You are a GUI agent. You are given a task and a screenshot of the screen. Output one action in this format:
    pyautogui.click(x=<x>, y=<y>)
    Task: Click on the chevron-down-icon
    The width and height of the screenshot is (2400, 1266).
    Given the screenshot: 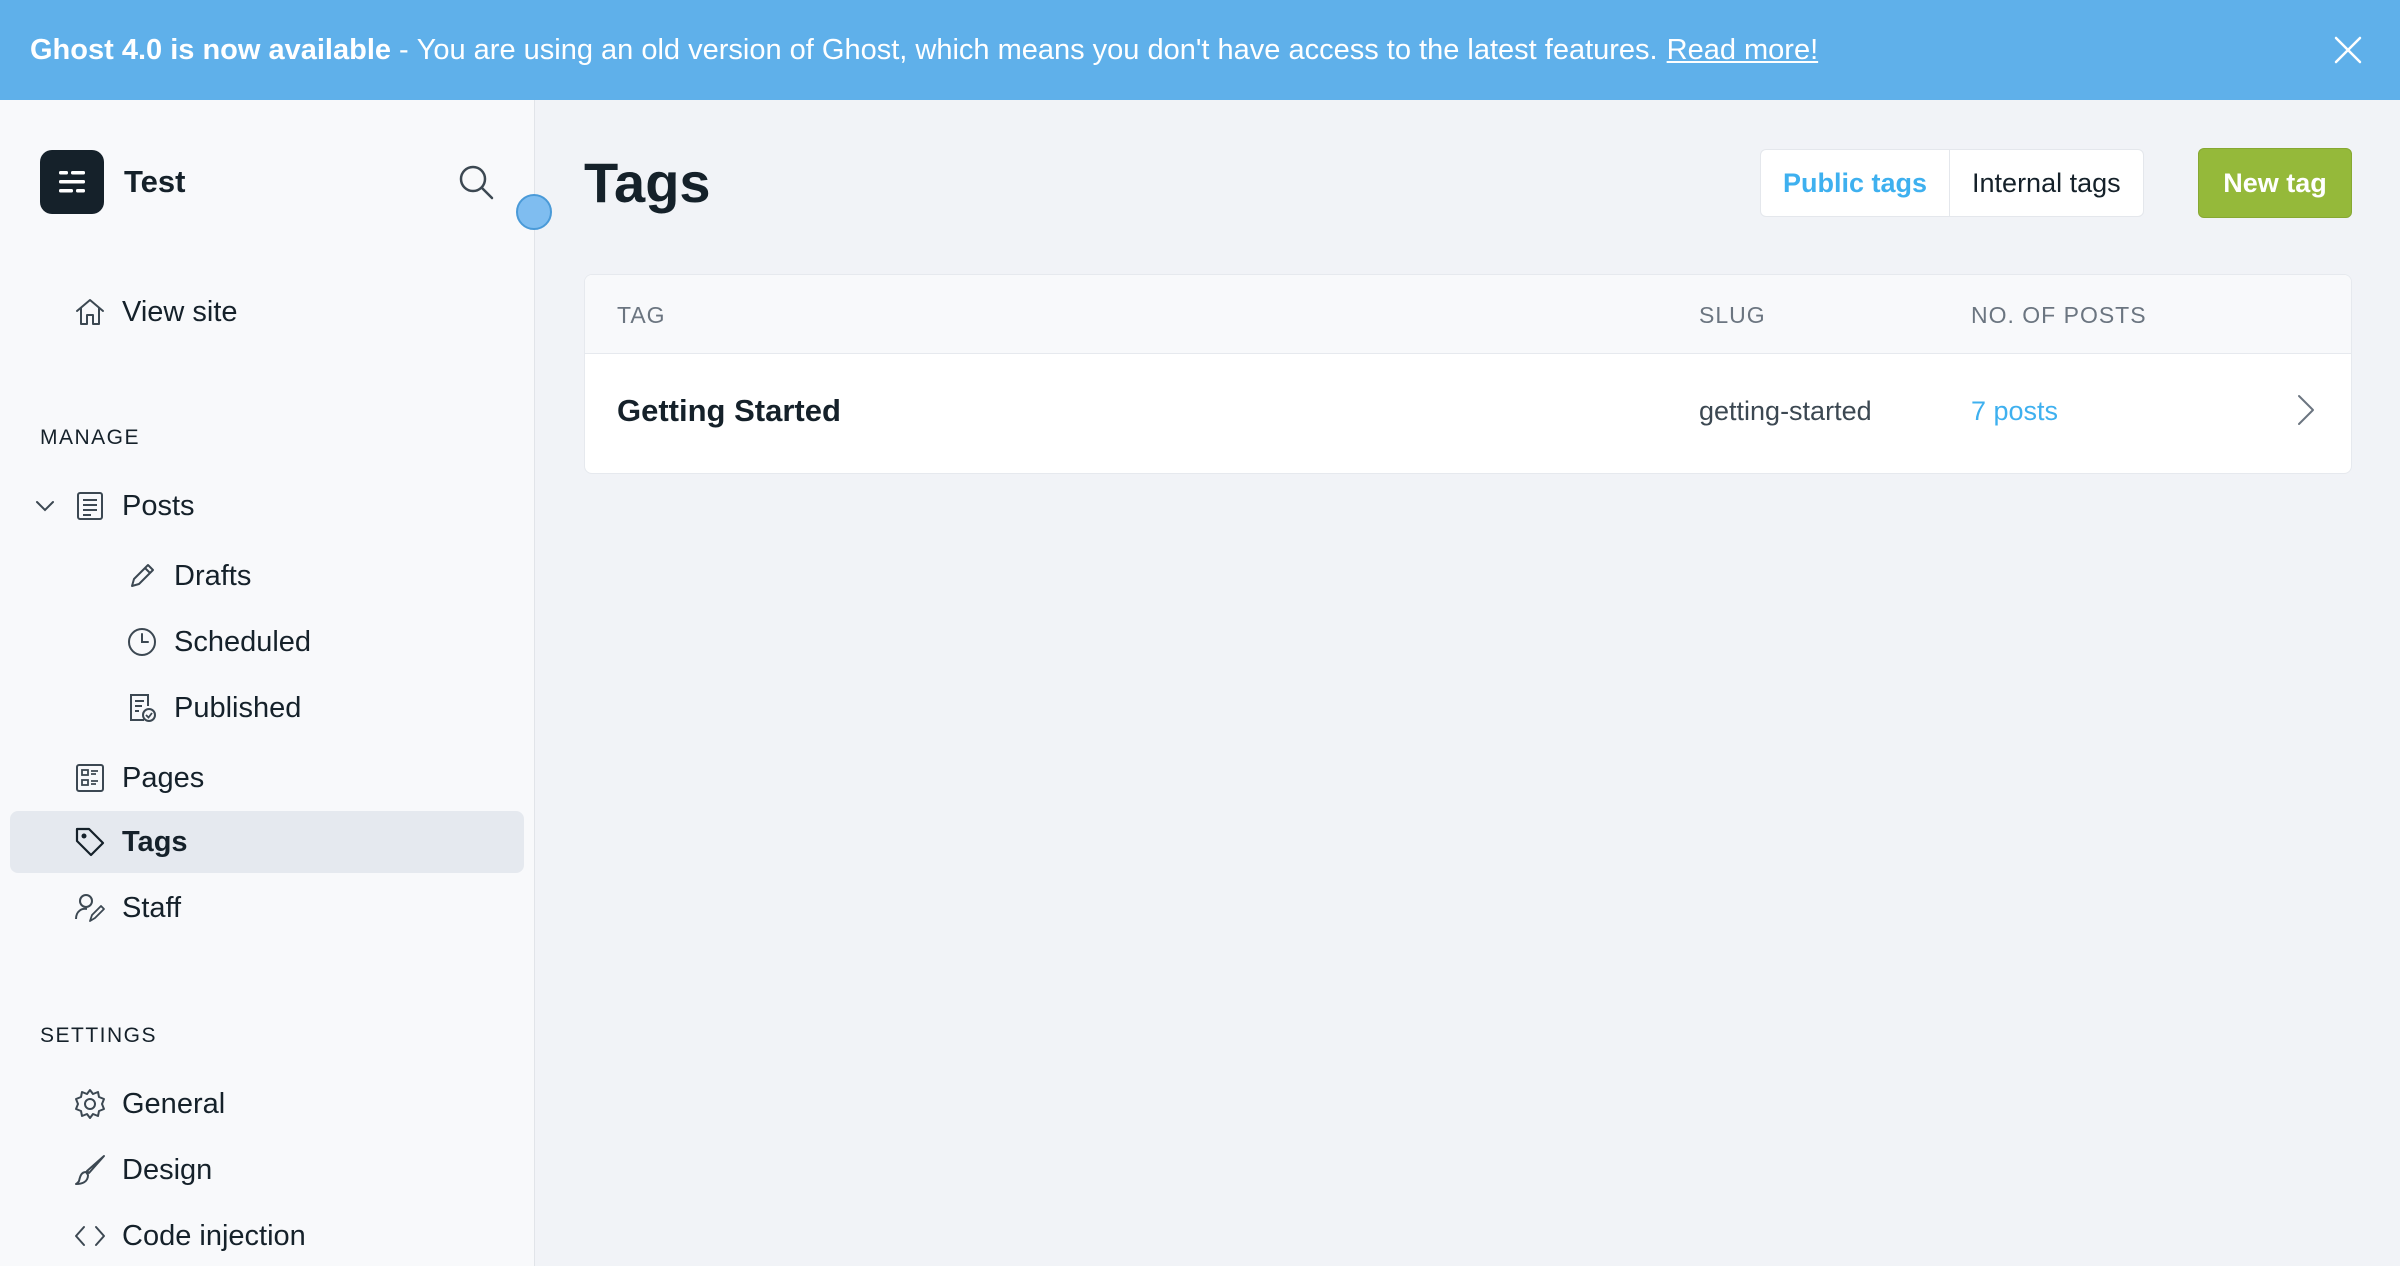 What is the action you would take?
    pyautogui.click(x=45, y=506)
    